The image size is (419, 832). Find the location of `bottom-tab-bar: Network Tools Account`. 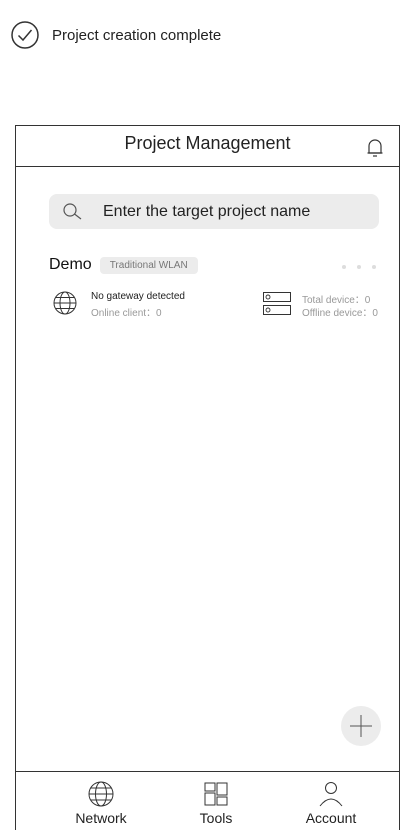

bottom-tab-bar: Network Tools Account is located at coordinates (207, 801).